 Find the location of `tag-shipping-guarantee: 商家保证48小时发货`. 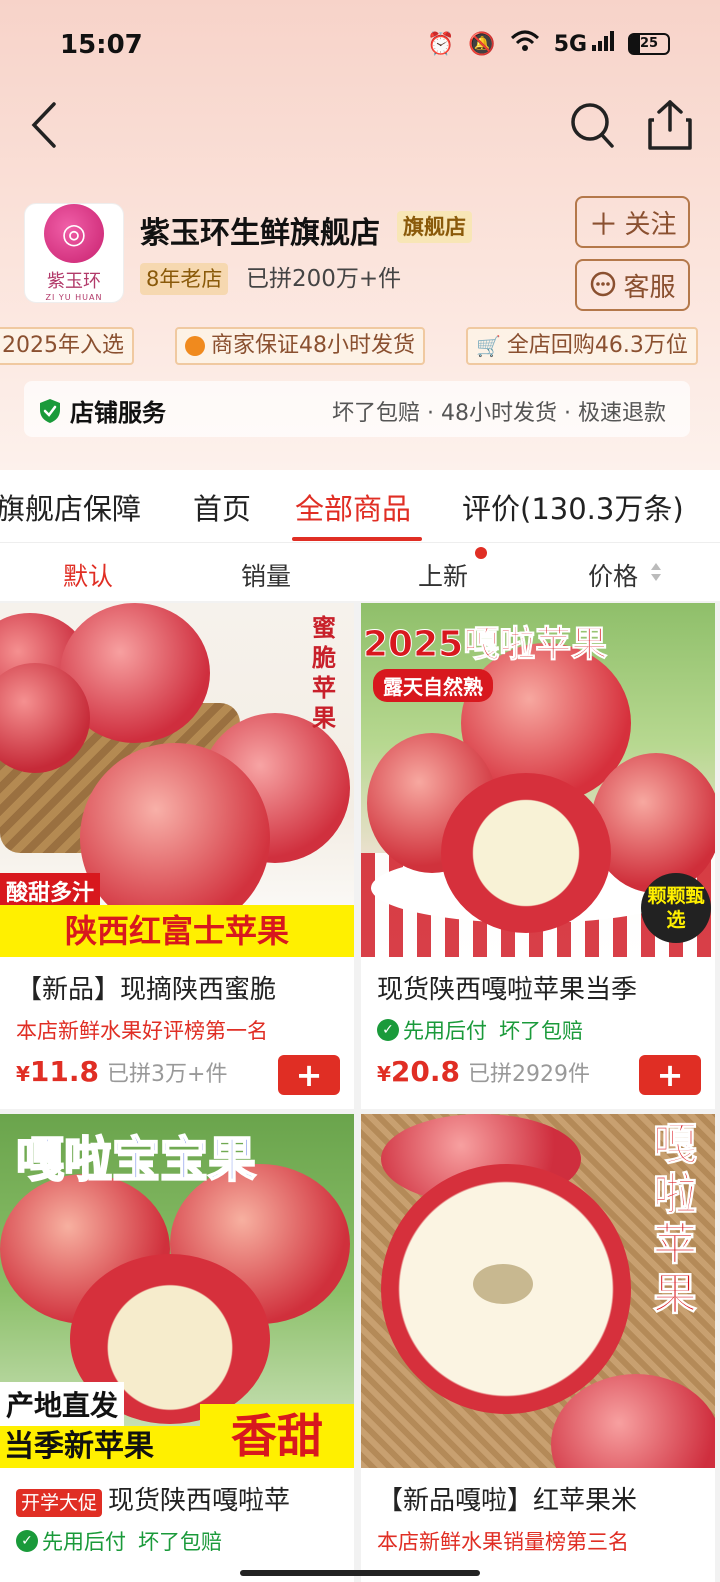

tag-shipping-guarantee: 商家保证48小时发货 is located at coordinates (300, 346).